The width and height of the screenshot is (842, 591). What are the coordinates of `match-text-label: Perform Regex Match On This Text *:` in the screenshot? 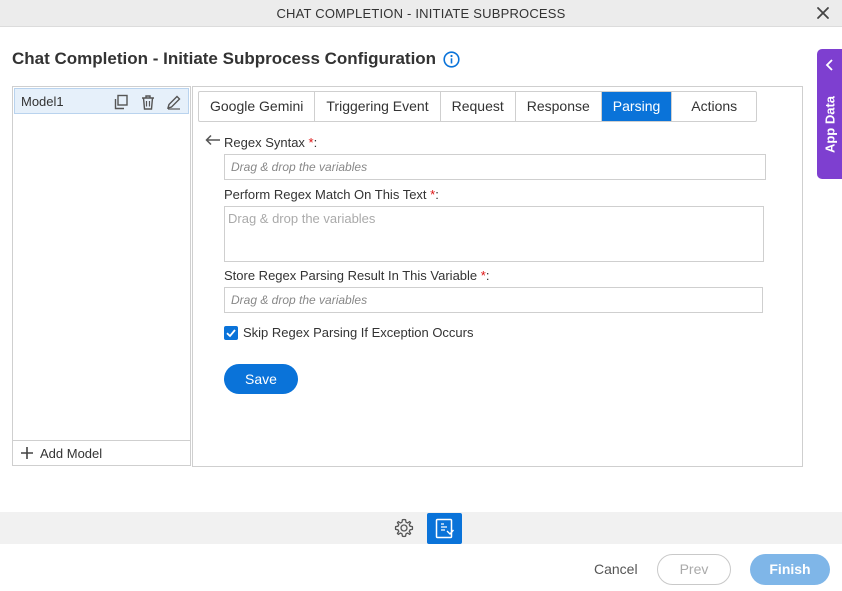 It's located at (331, 194).